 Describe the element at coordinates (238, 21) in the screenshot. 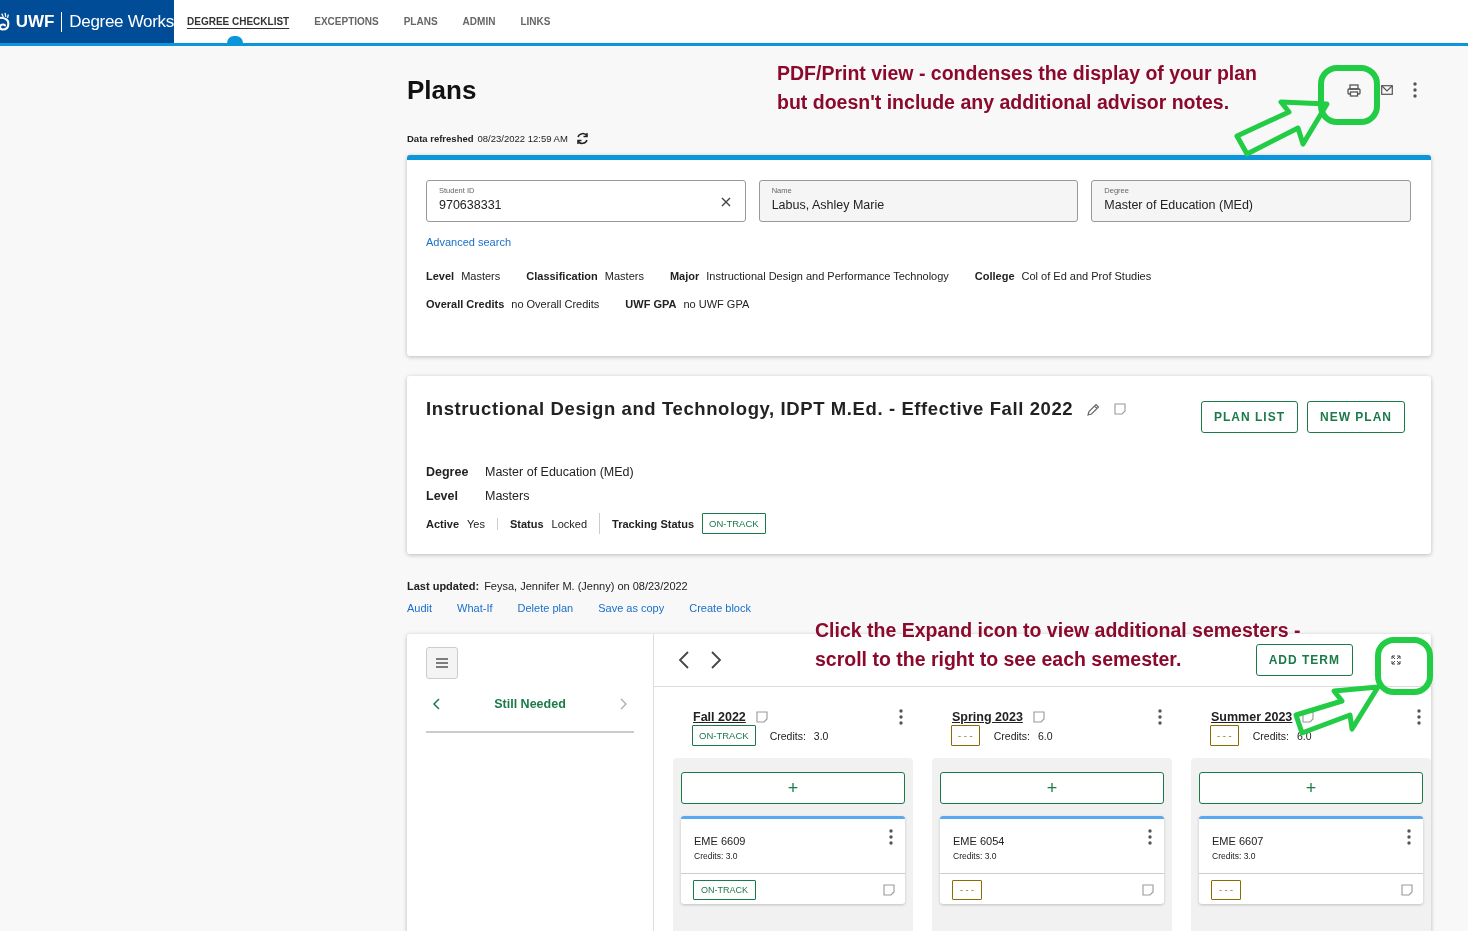

I see `nav-tab: DEGREE CHECKLIST` at that location.